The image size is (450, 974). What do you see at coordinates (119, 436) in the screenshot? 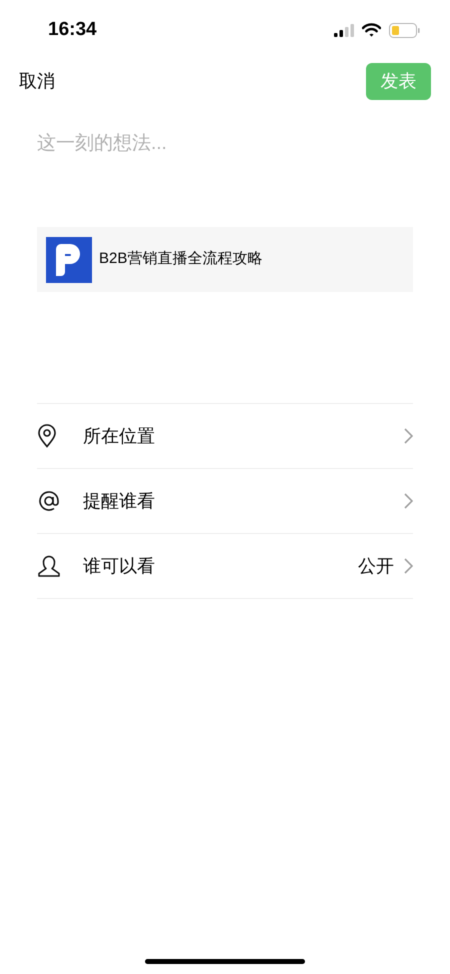
I see `row-label: 所在位置` at bounding box center [119, 436].